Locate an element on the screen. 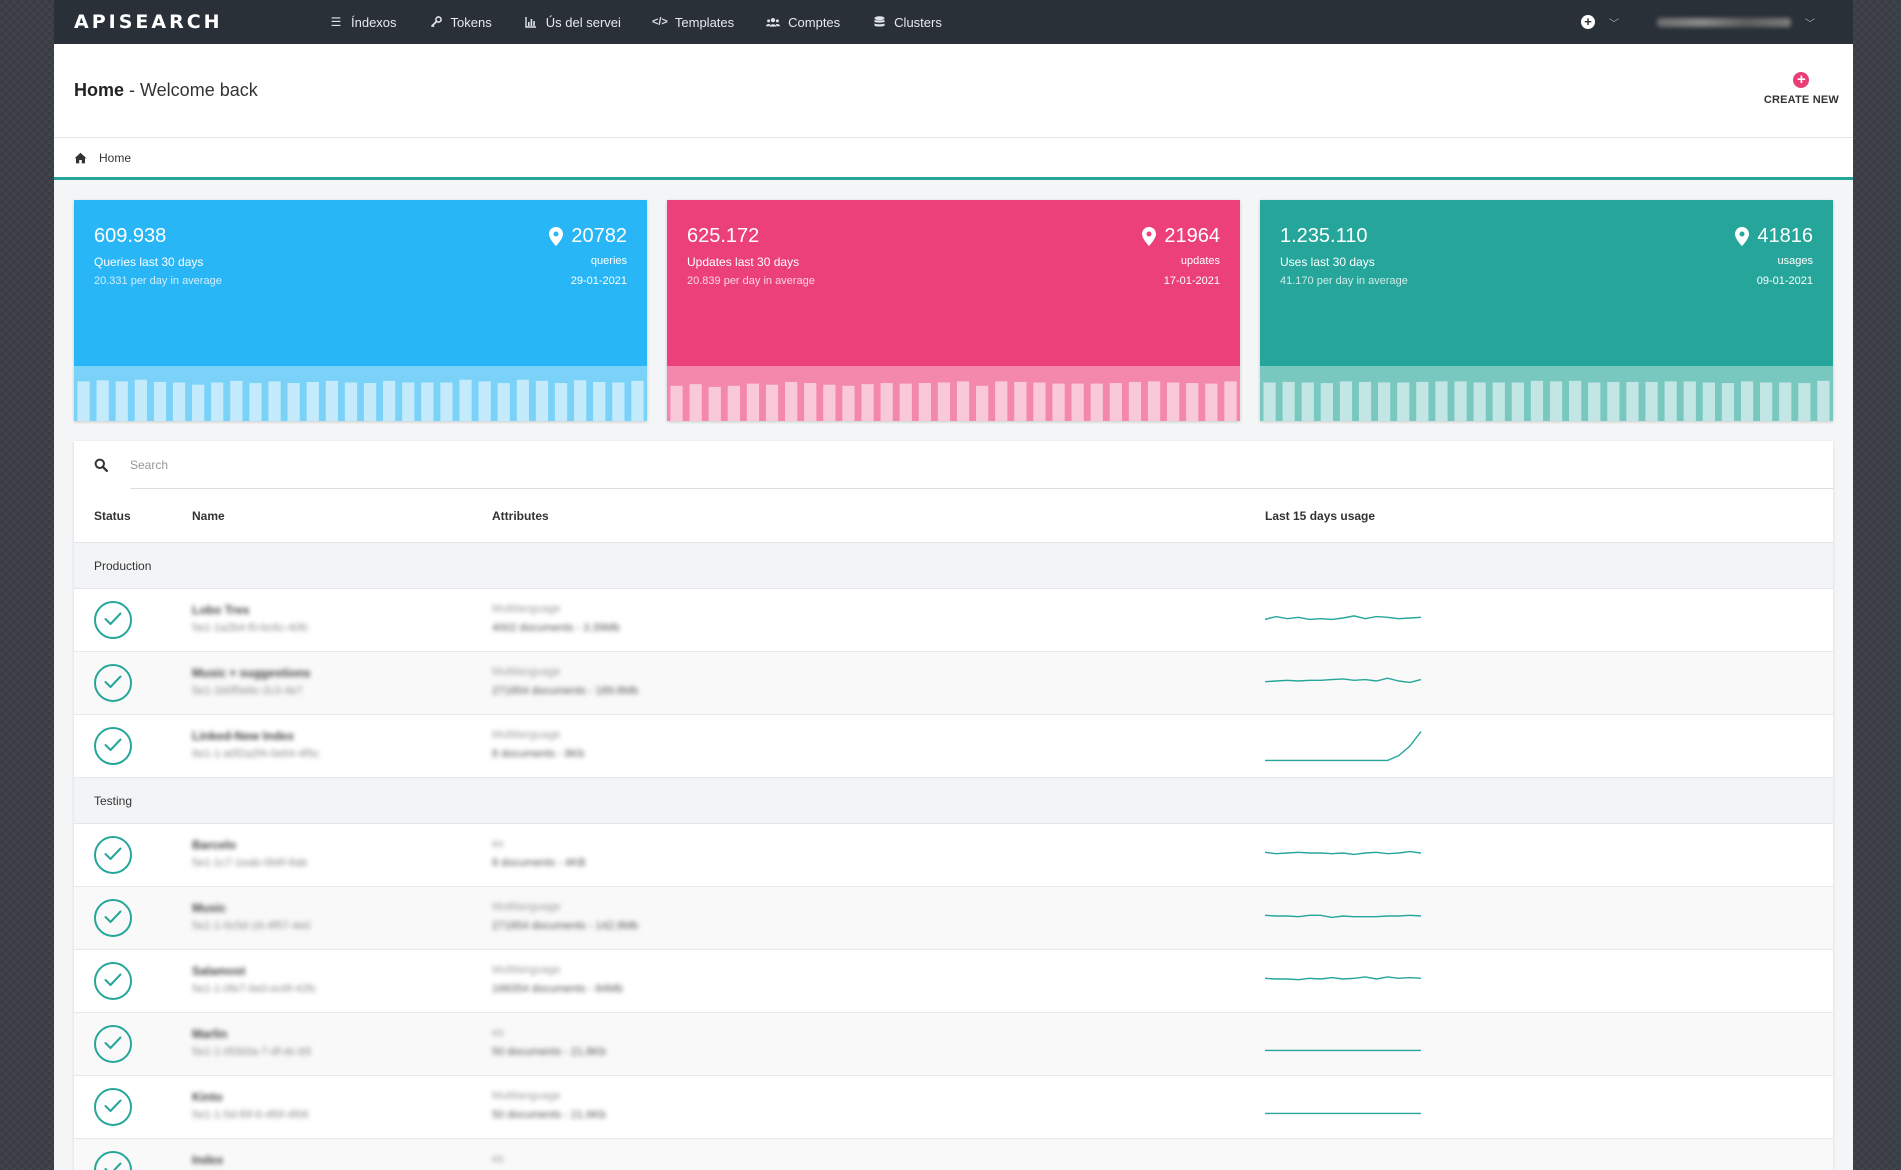 Image resolution: width=1901 pixels, height=1170 pixels. column-header-status: Status is located at coordinates (112, 516).